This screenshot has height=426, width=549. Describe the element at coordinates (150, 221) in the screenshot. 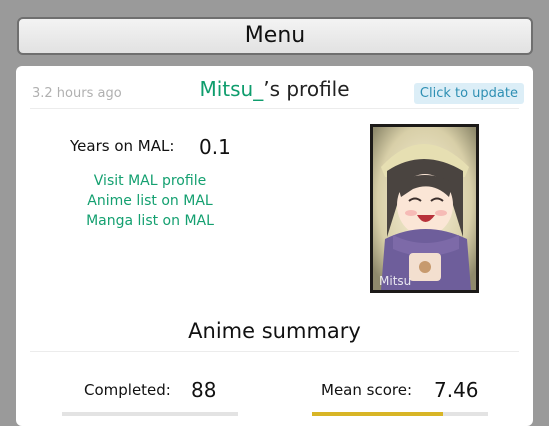

I see `manga-list-link: Manga list on MAL` at that location.